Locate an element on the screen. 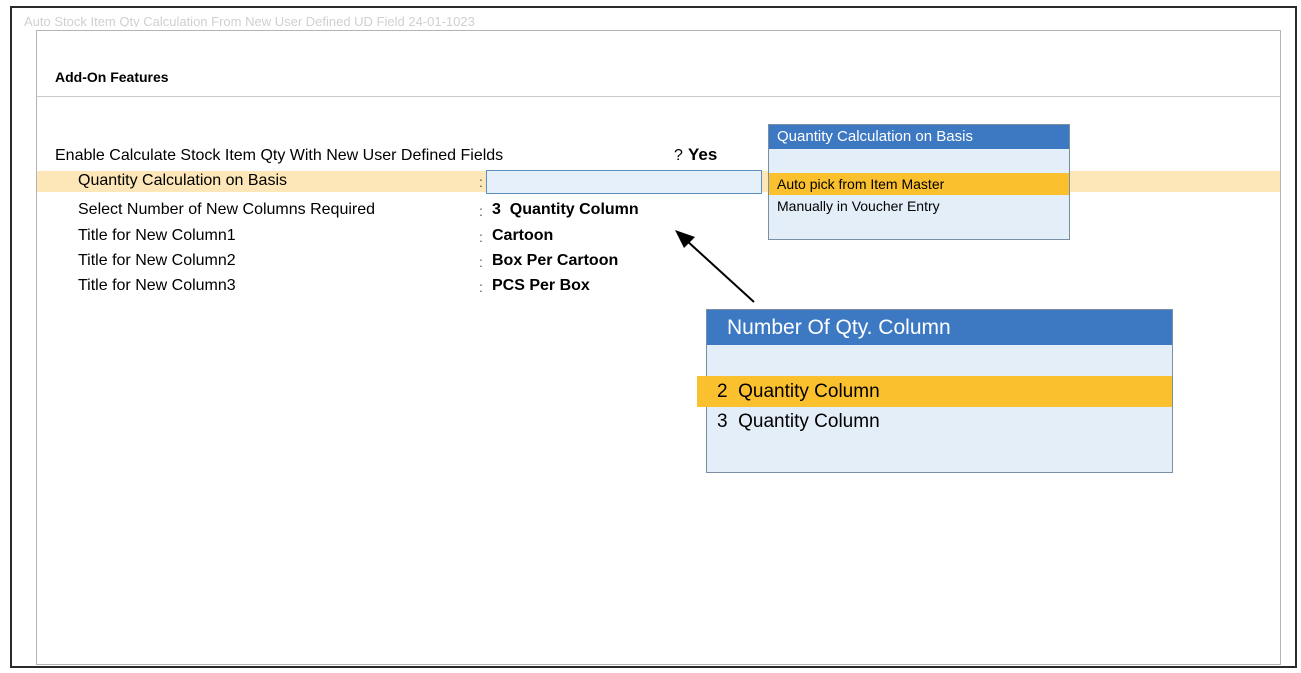 The image size is (1301, 673). annotation-arrow-icon is located at coordinates (715, 266).